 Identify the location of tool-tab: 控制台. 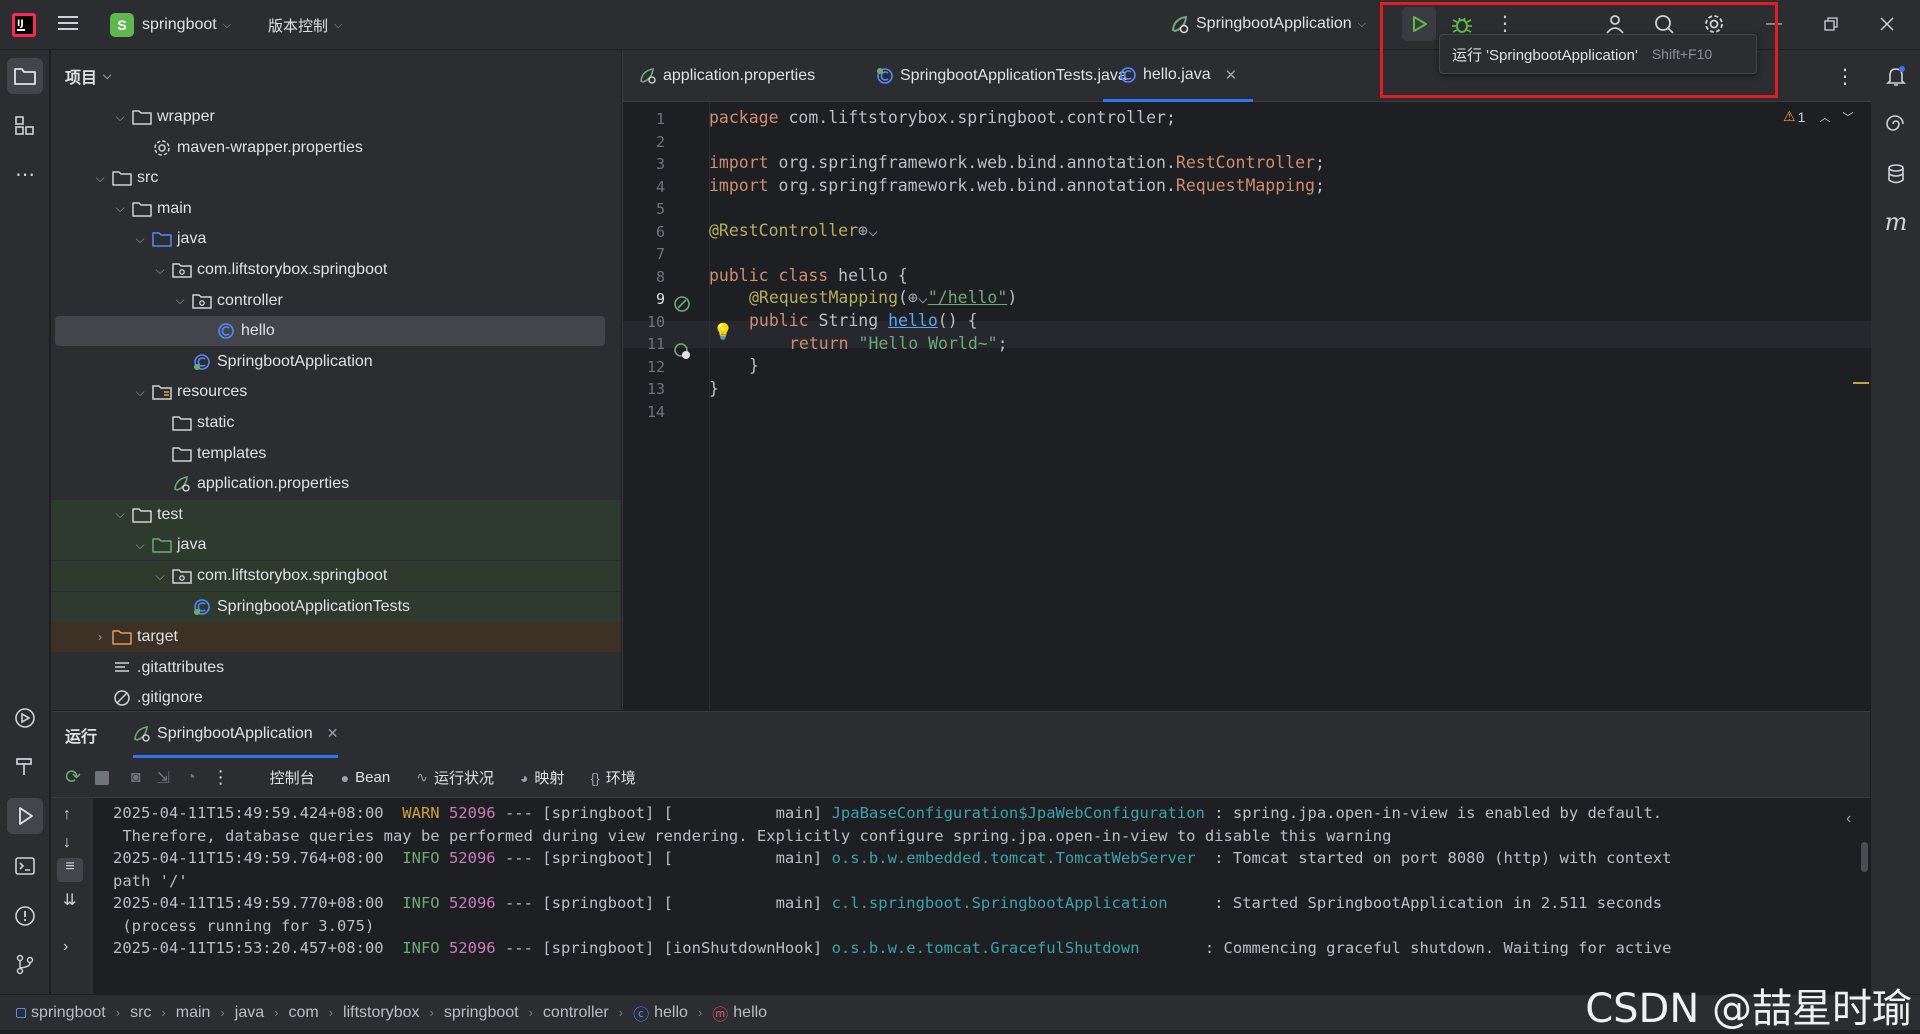
(292, 777).